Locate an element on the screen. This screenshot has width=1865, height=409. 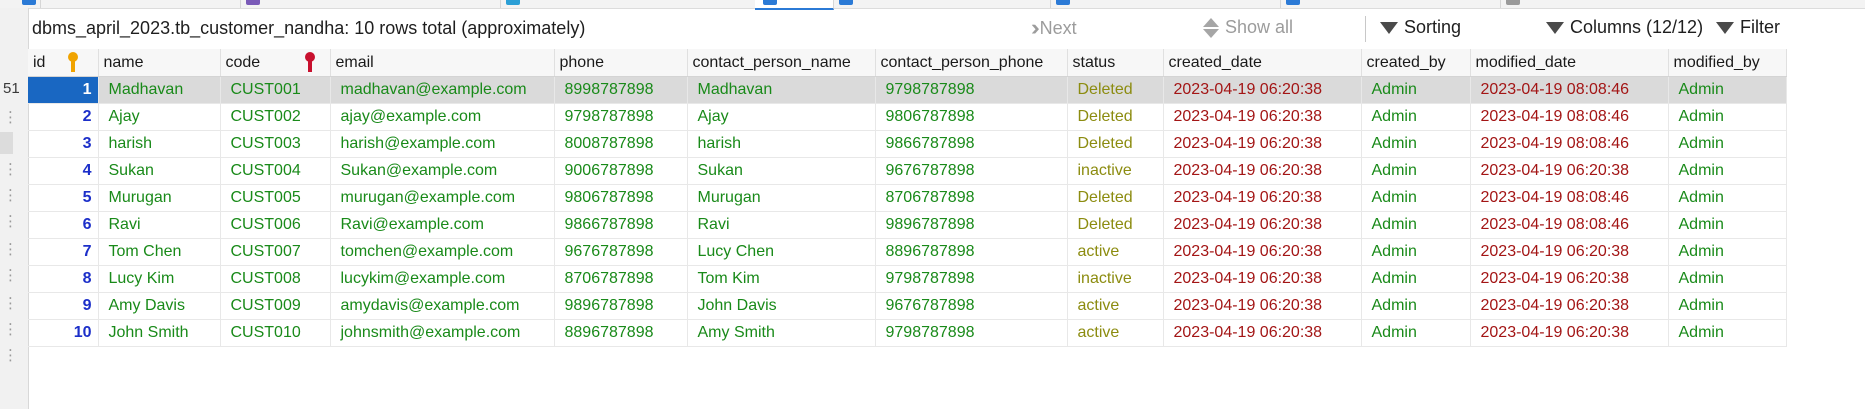
cell-code: CUST008 is located at coordinates (275, 279).